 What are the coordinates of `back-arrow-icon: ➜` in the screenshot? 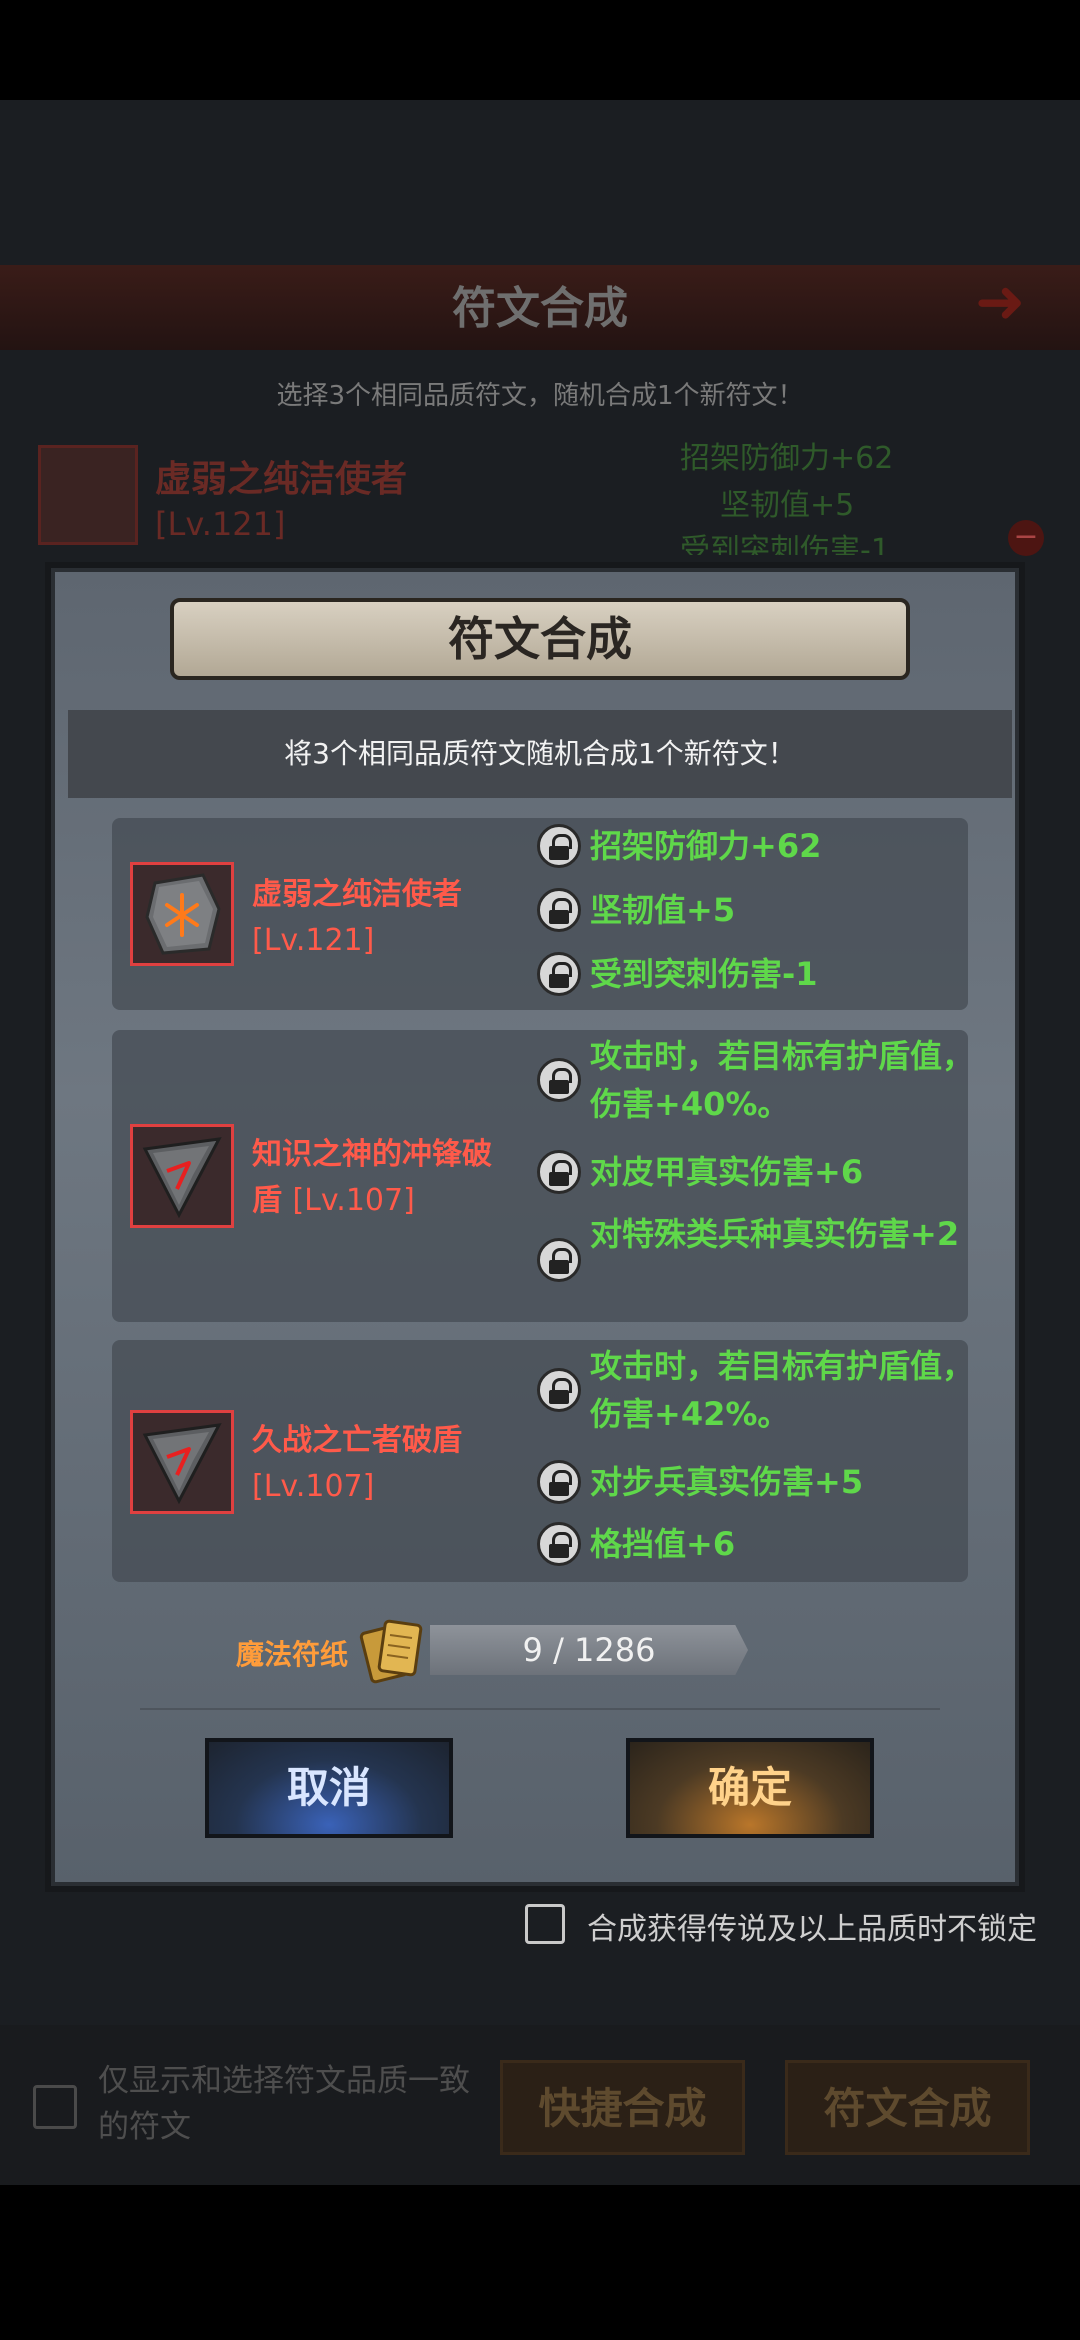 It's located at (1020, 302).